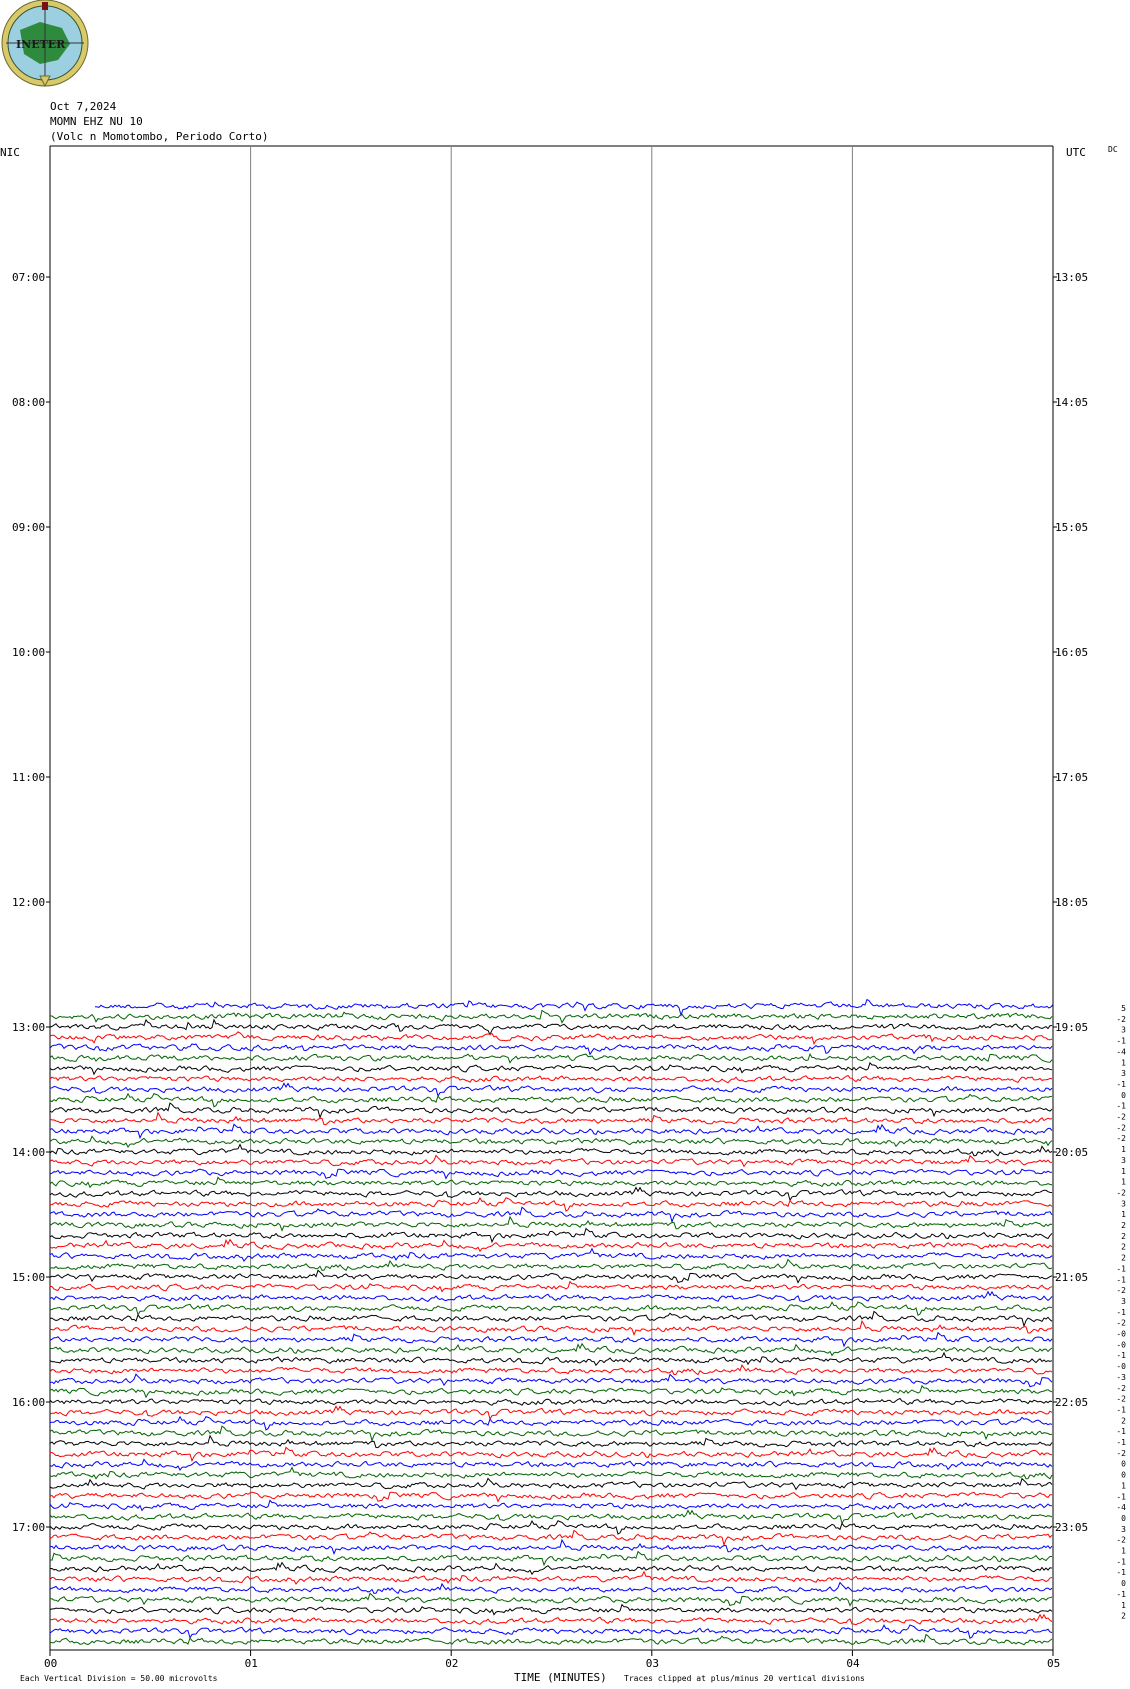  What do you see at coordinates (29, 1402) in the screenshot?
I see `left-time-tick: 16:00` at bounding box center [29, 1402].